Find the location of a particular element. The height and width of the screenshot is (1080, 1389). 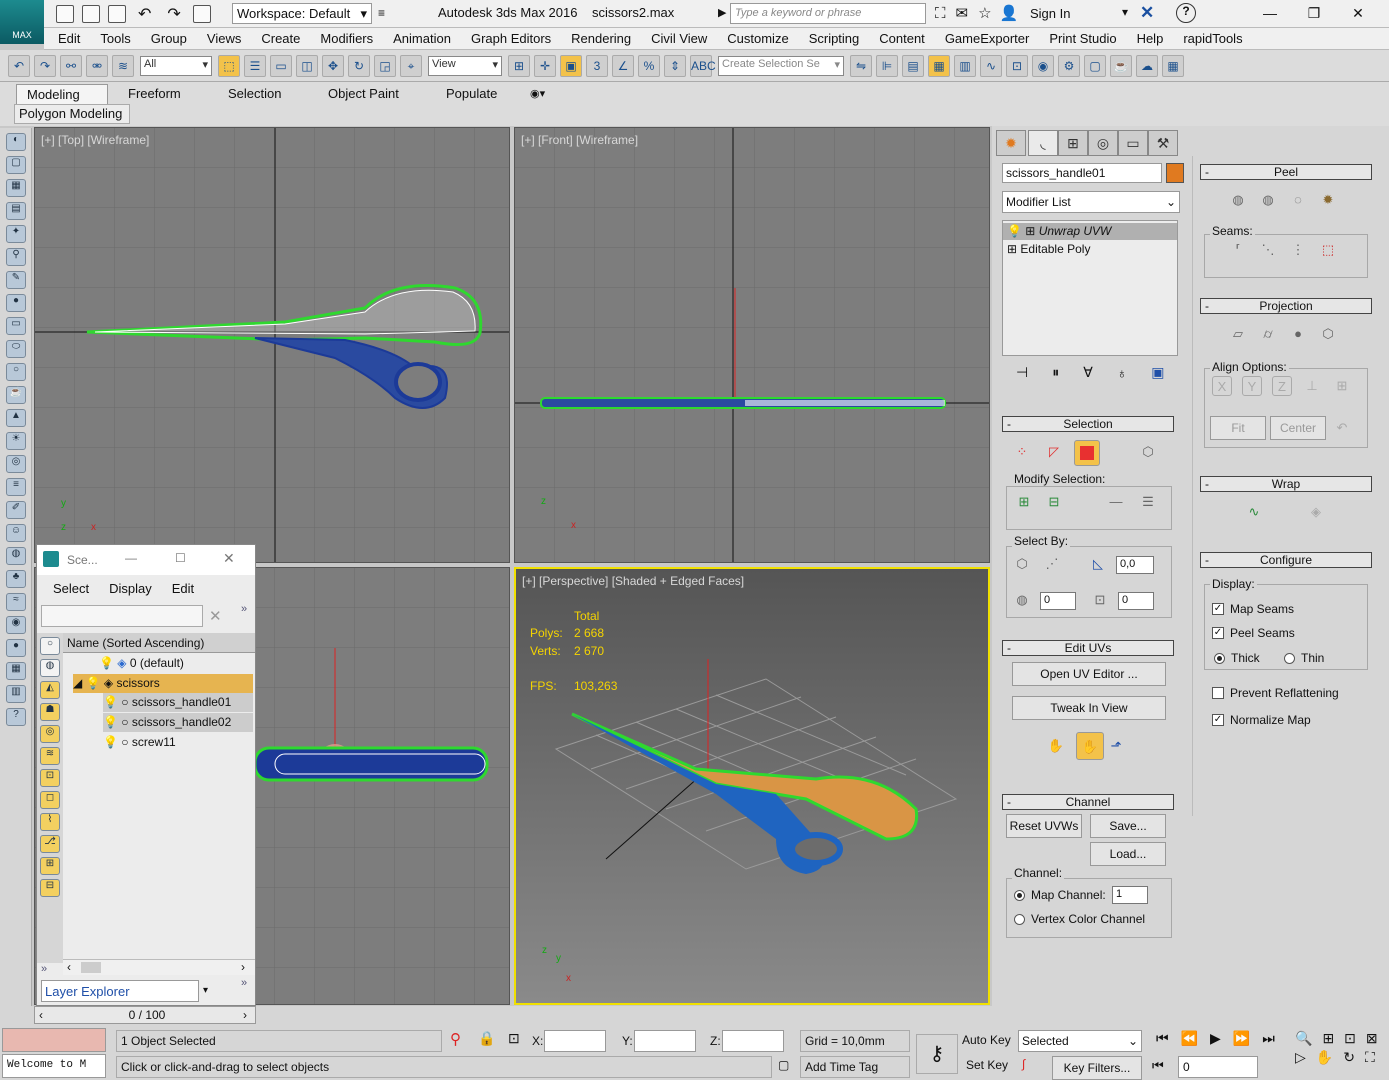

stack-icon: ≡ is located at coordinates (16, 487).